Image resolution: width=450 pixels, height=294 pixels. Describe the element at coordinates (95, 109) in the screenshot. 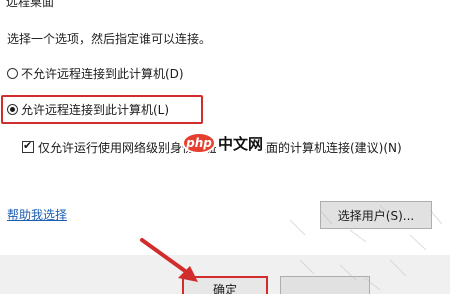

I see `radio-allow-label: 允许远程连接到此计算机(L)` at that location.